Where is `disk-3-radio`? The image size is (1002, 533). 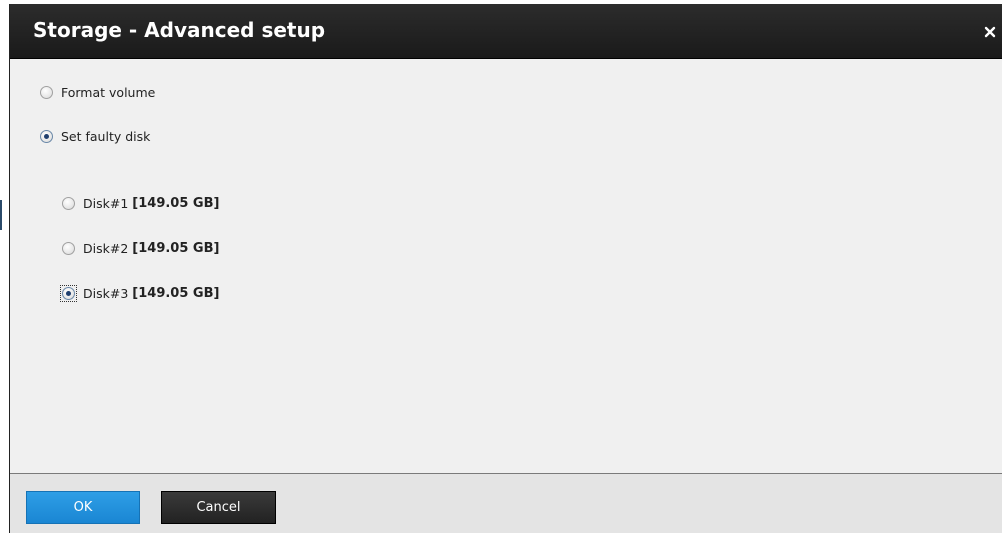 disk-3-radio is located at coordinates (68, 293).